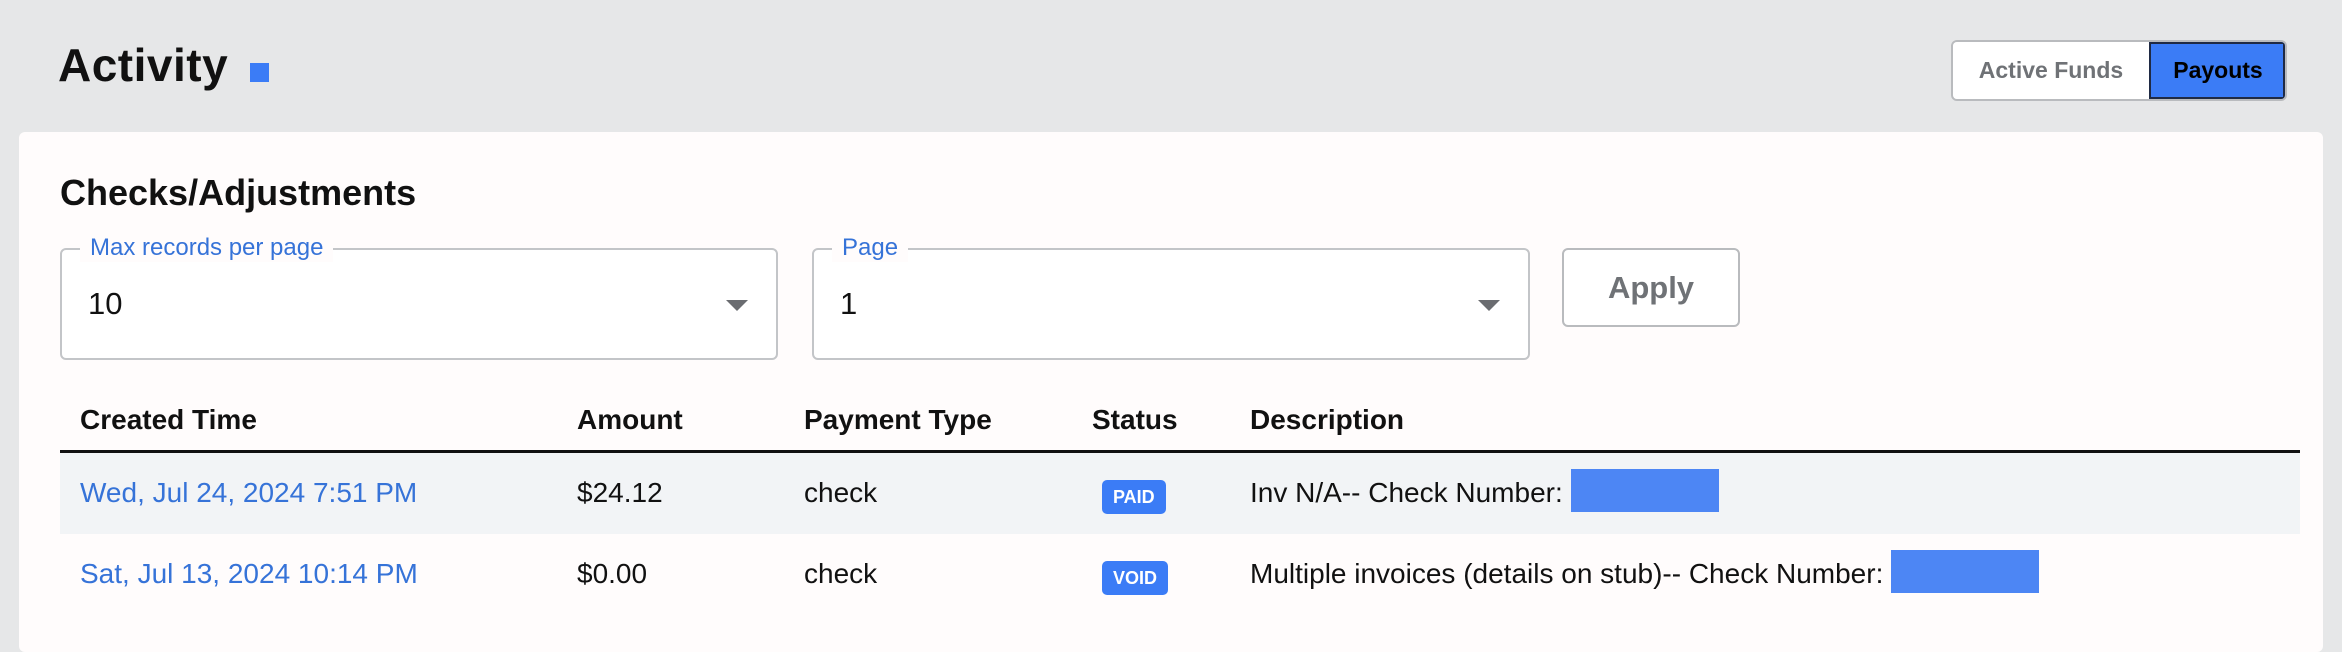 The image size is (2342, 652). What do you see at coordinates (1327, 420) in the screenshot?
I see `column-header-description: Description` at bounding box center [1327, 420].